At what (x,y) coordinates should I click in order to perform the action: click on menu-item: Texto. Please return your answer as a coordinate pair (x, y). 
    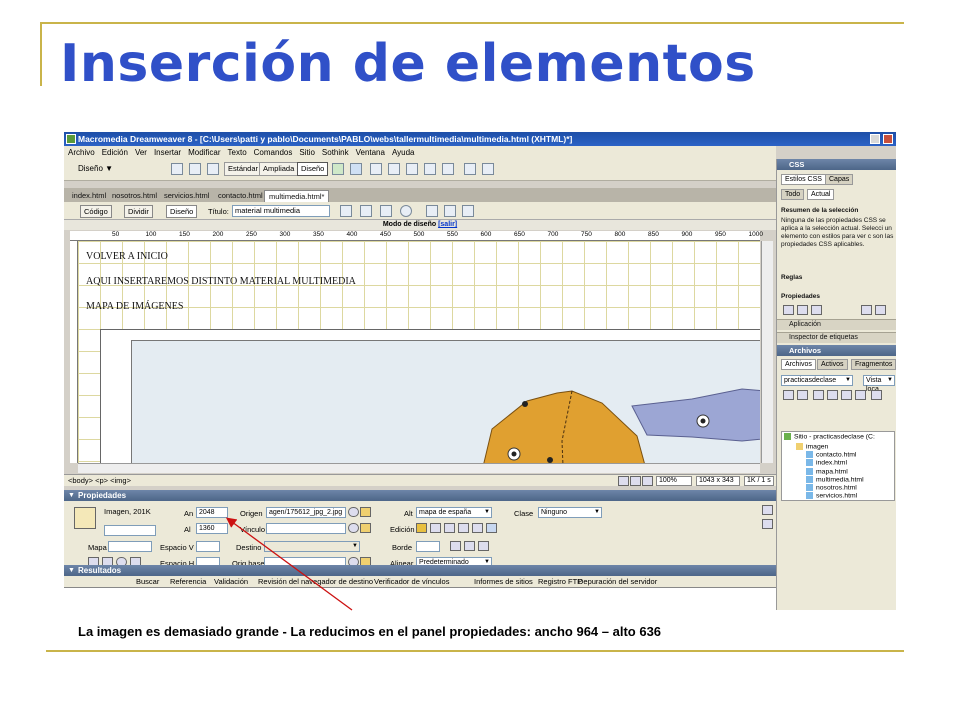
    Looking at the image, I should click on (237, 152).